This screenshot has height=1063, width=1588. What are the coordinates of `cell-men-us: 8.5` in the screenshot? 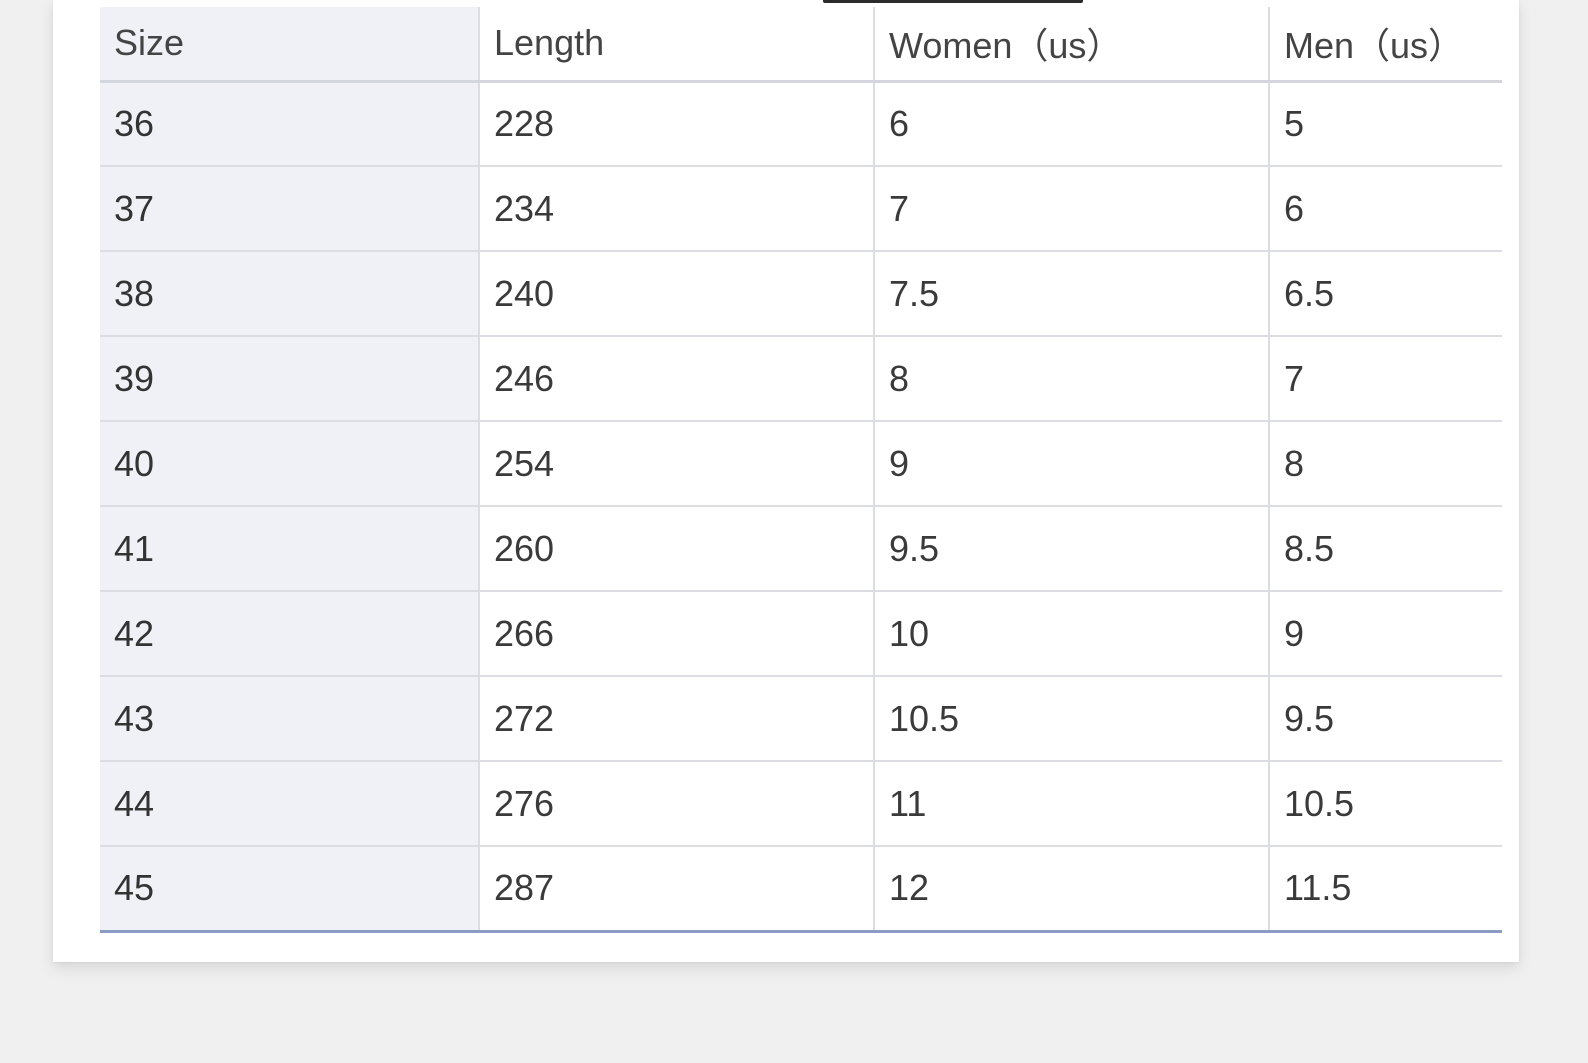 It's located at (1385, 549).